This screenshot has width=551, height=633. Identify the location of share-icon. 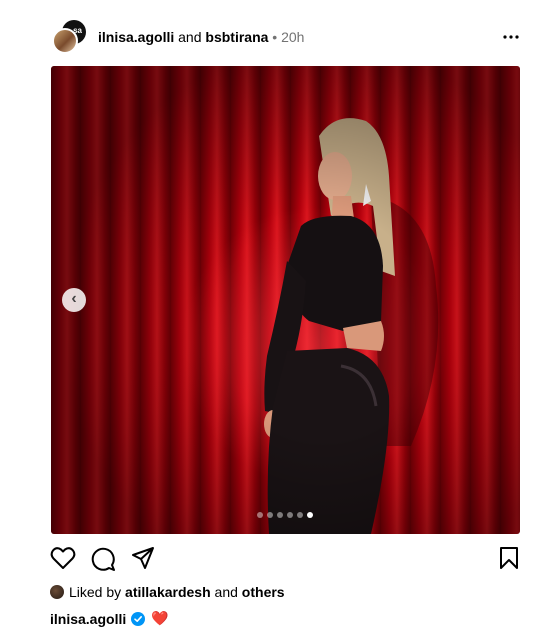
(143, 560).